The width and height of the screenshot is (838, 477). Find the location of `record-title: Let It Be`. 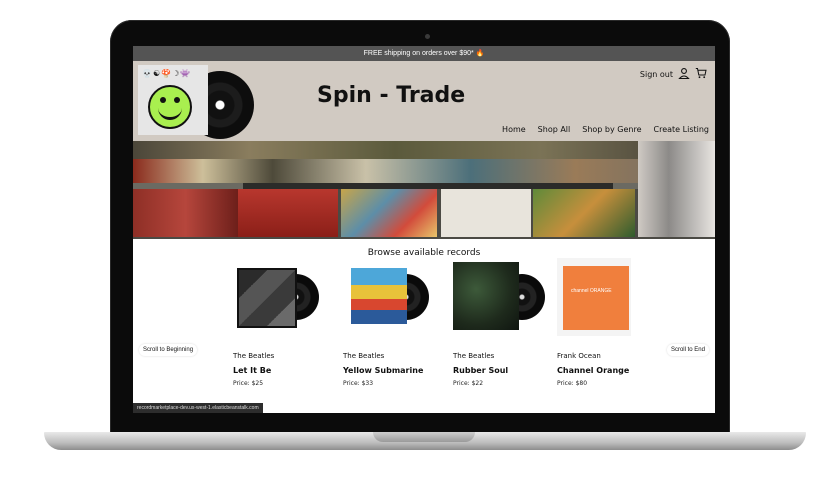

record-title: Let It Be is located at coordinates (252, 370).